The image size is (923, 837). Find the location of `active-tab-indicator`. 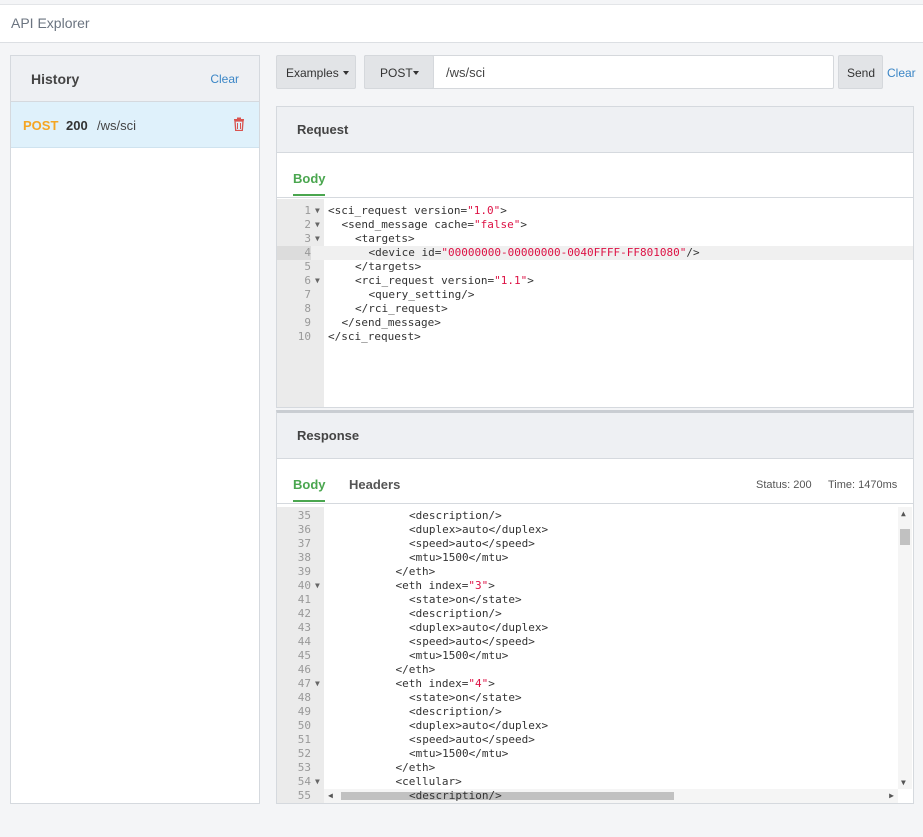

active-tab-indicator is located at coordinates (309, 195).